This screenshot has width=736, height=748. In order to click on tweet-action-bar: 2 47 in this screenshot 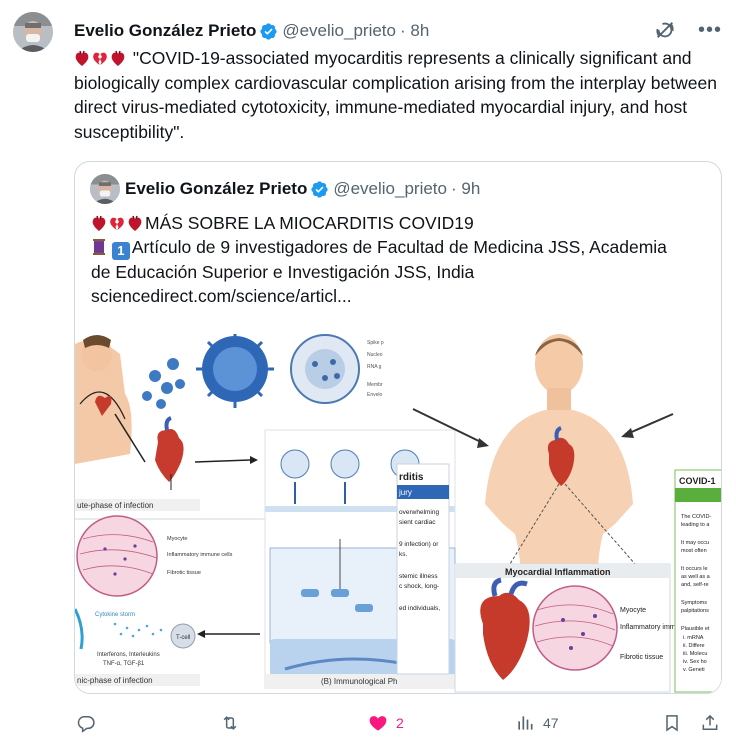, I will do `click(399, 723)`.